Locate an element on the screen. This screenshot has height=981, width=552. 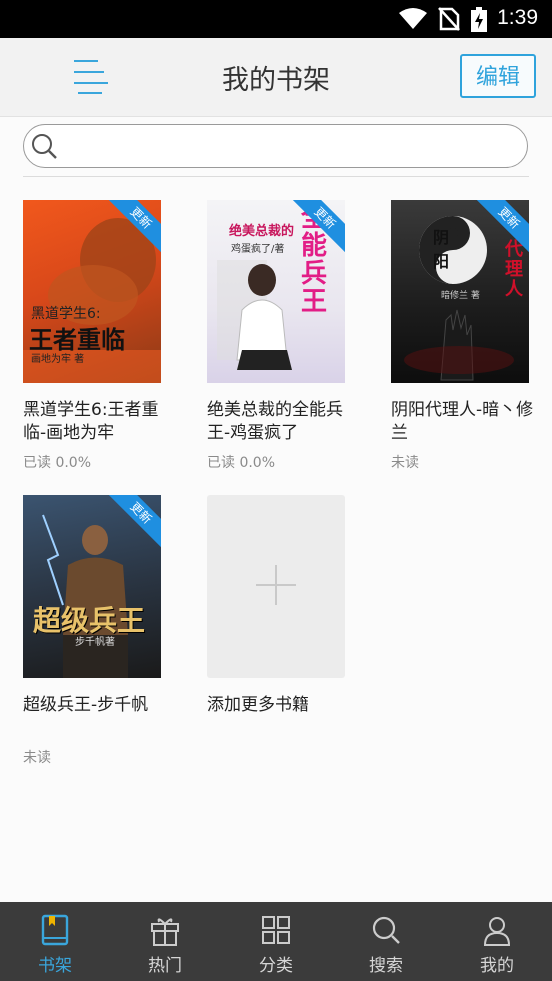
book-title: 阴阳代理人-暗丶修兰 is located at coordinates (462, 421).